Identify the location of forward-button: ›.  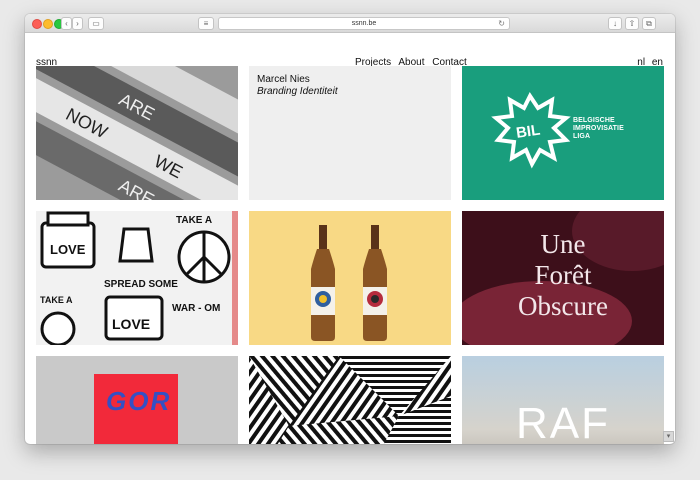
(77, 23).